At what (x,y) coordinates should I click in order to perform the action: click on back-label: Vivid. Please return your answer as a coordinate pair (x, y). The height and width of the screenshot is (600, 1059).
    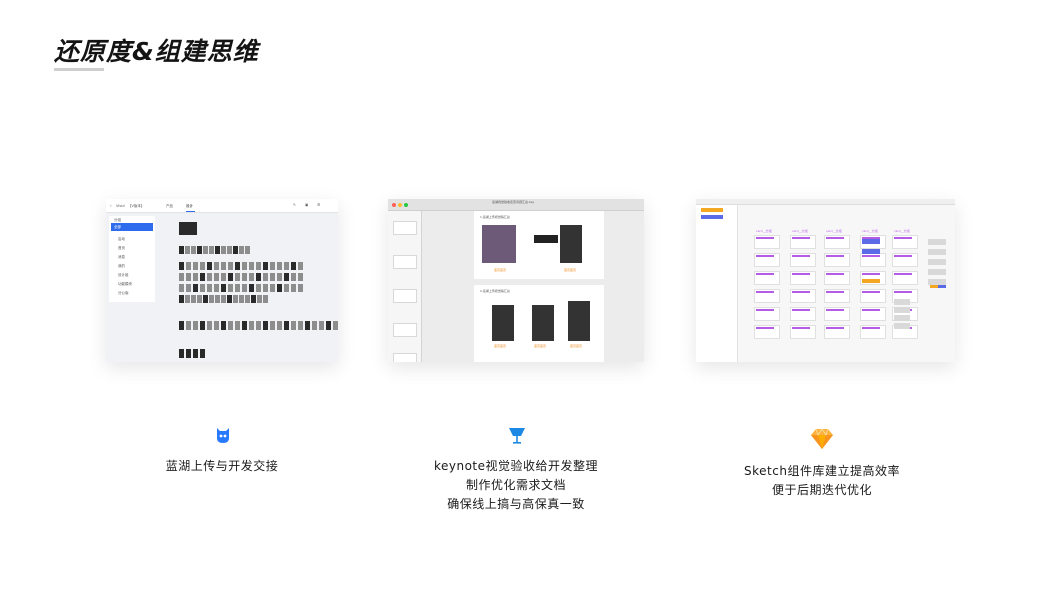
    Looking at the image, I should click on (120, 206).